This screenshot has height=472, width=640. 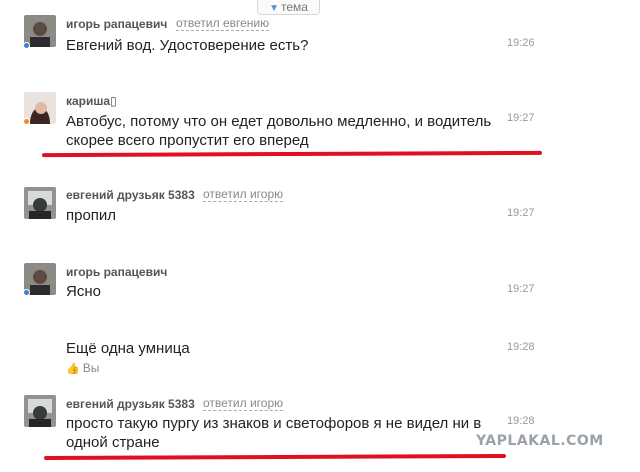 I want to click on emoji-icon: ▯, so click(x=113, y=101).